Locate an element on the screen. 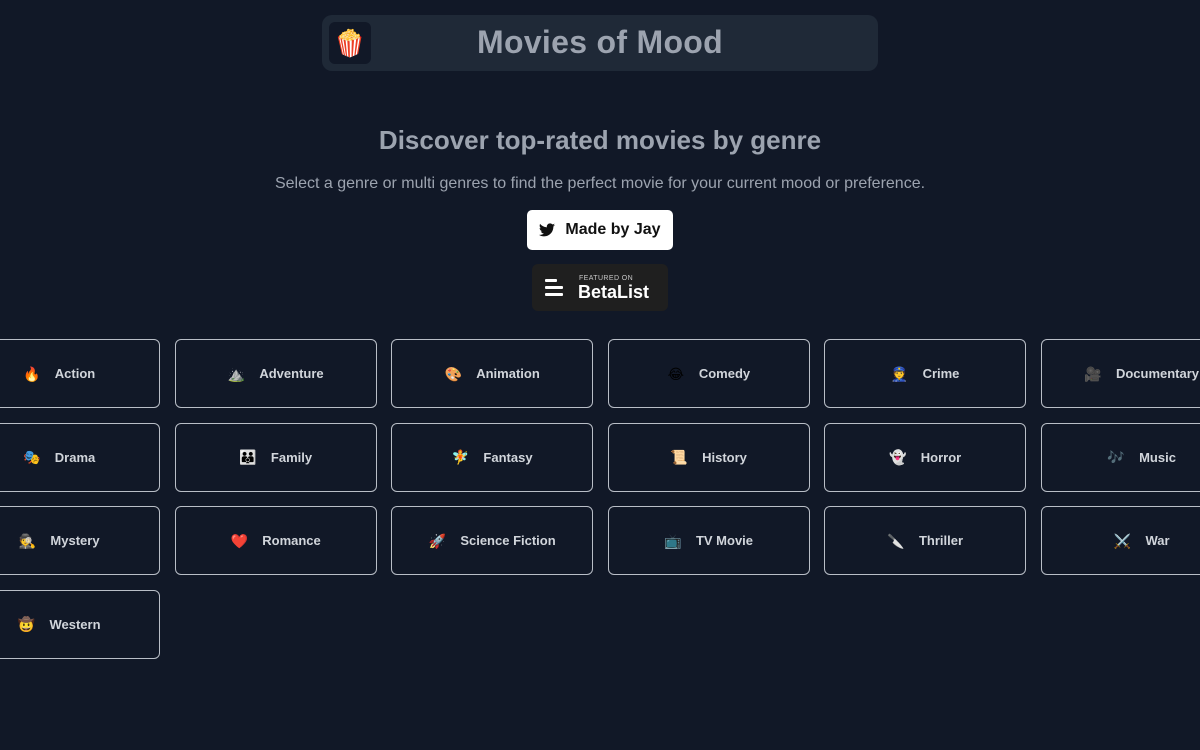 The width and height of the screenshot is (1200, 750). genre-emoji-icon: 👻 is located at coordinates (898, 457).